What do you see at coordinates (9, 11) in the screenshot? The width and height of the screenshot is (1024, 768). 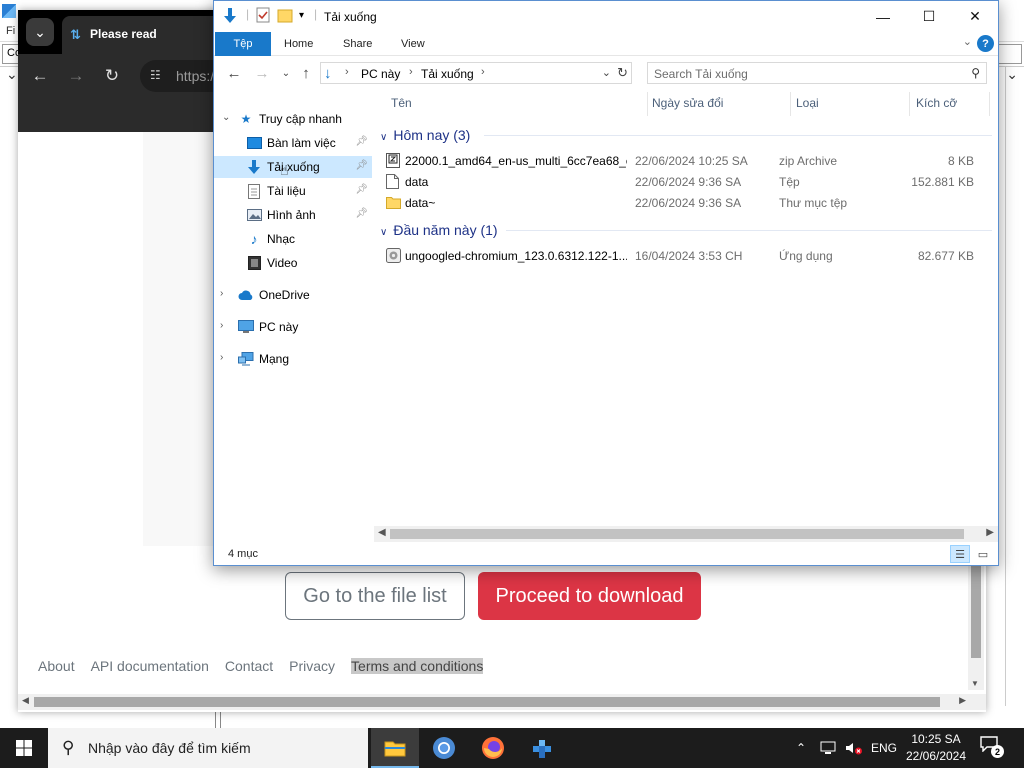 I see `app-icon` at bounding box center [9, 11].